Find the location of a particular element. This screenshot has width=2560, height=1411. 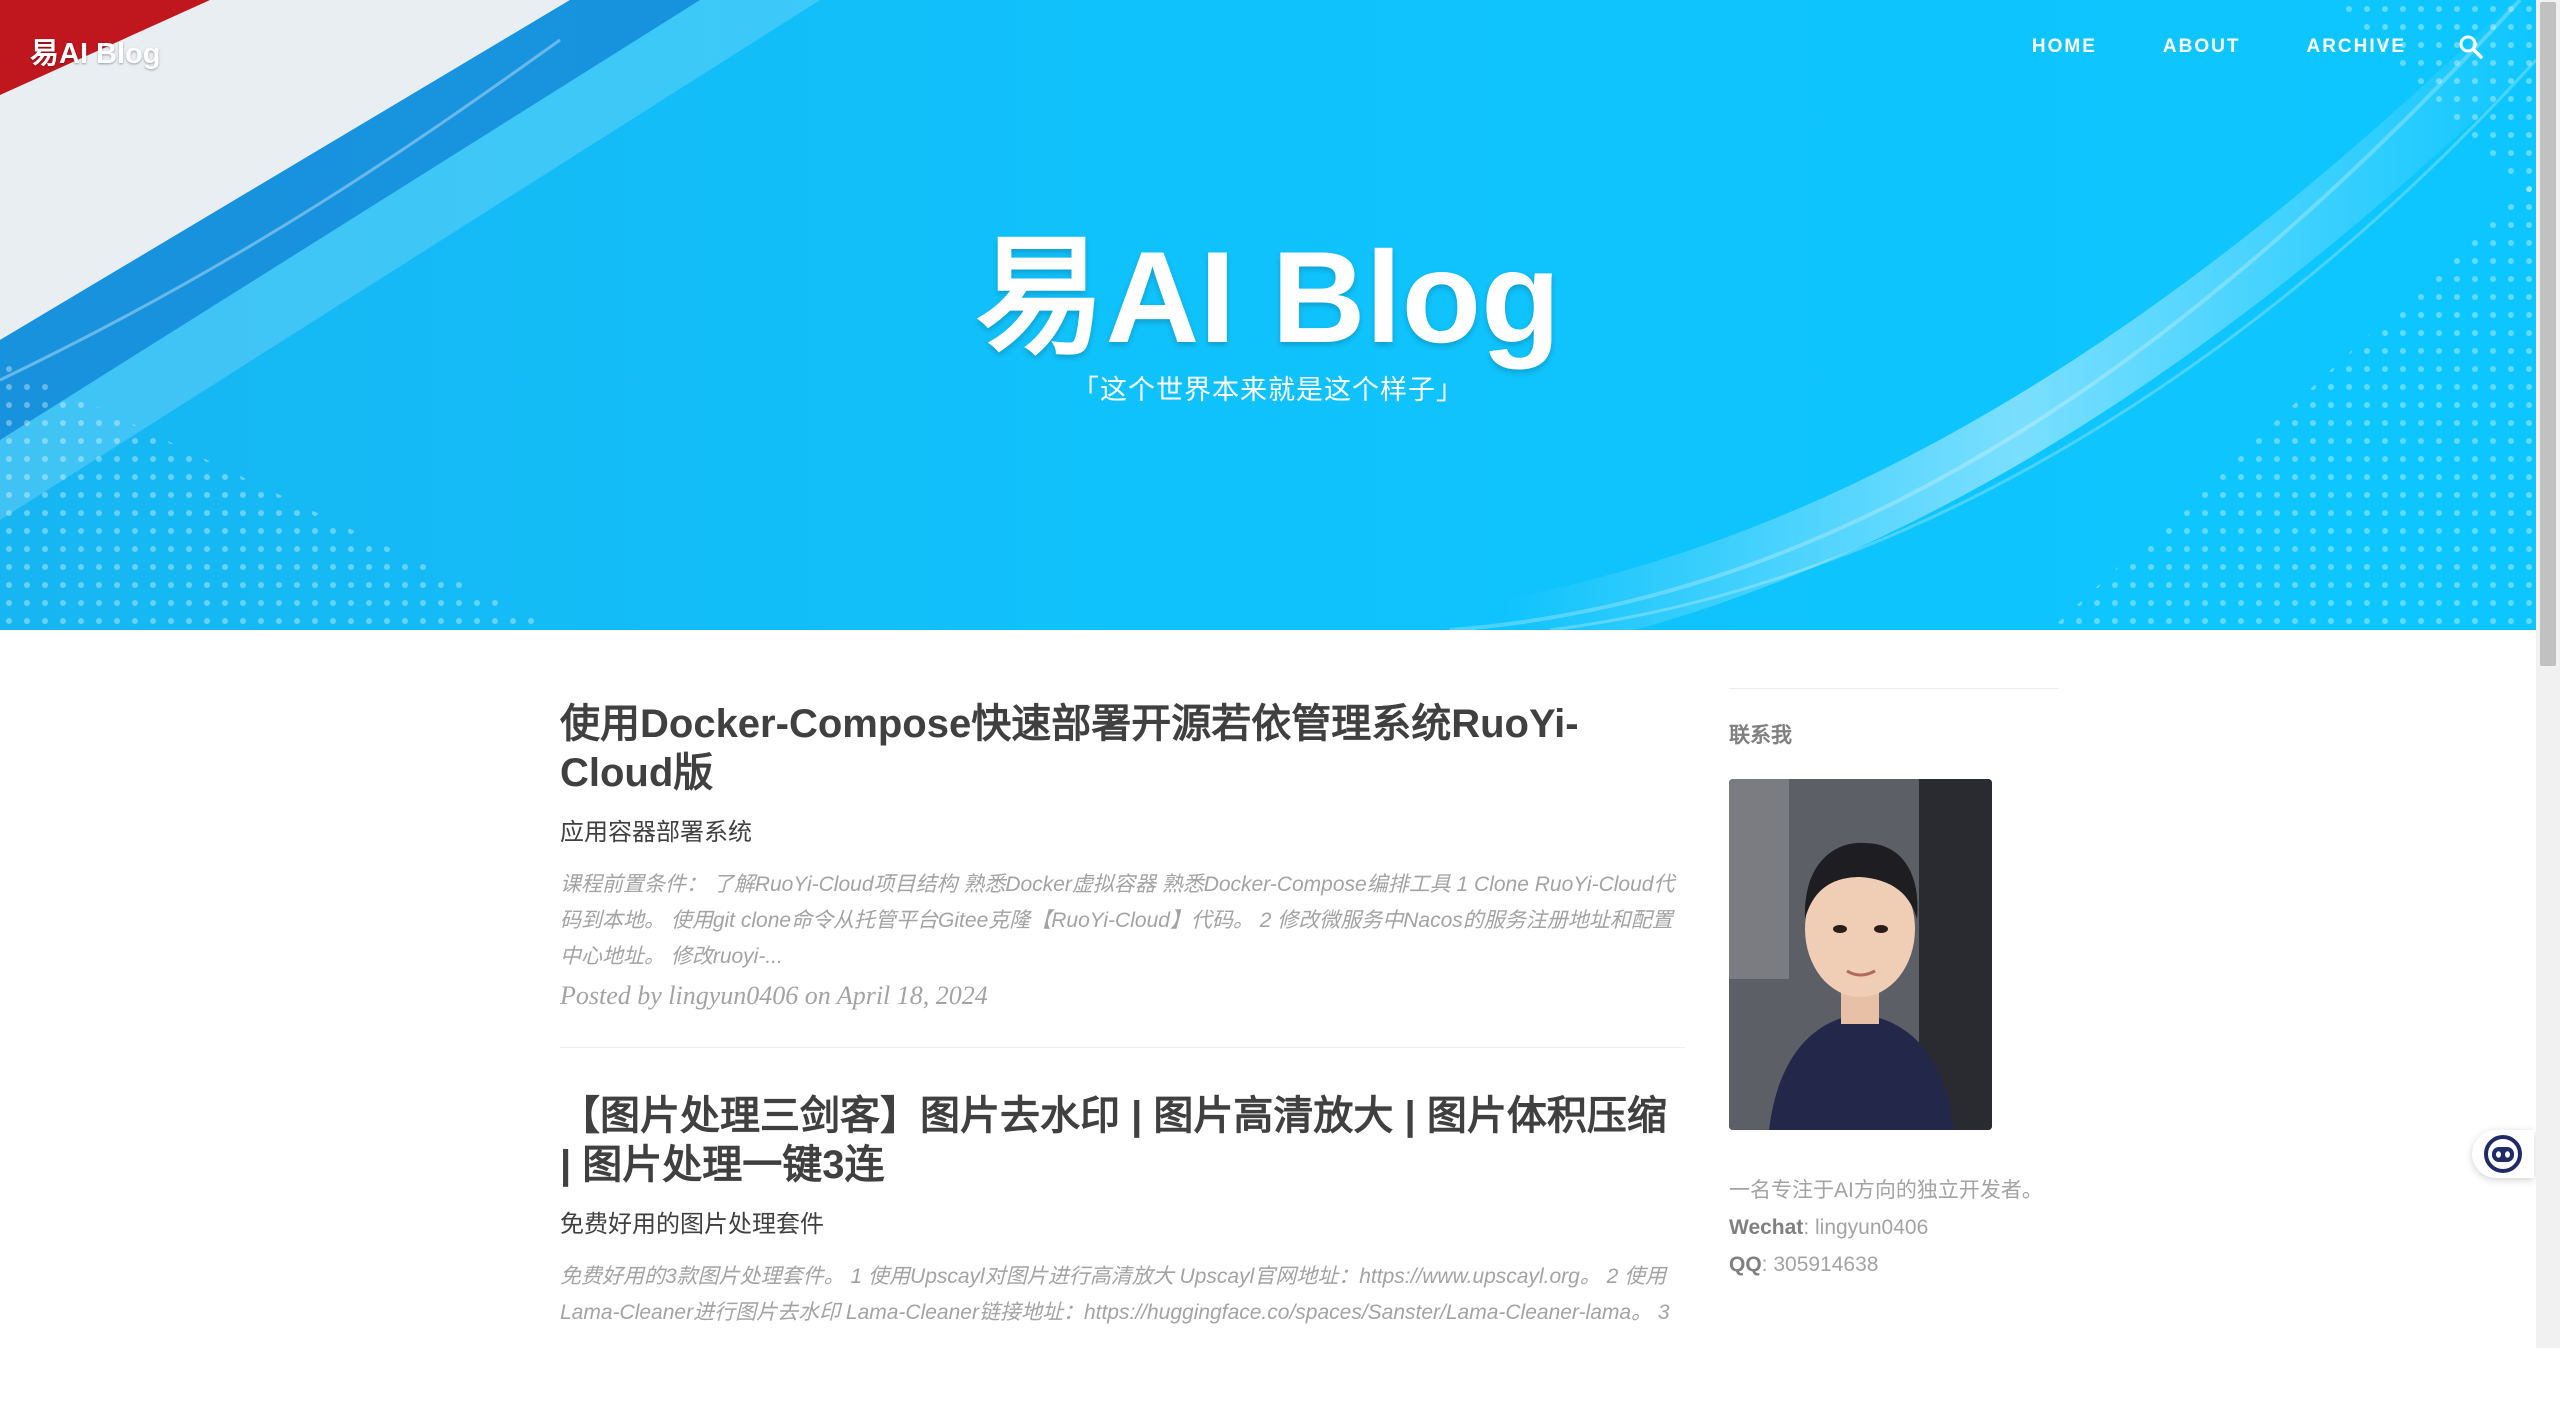

contact-wechat: Wechat: lingyun0406 is located at coordinates (1894, 1227).